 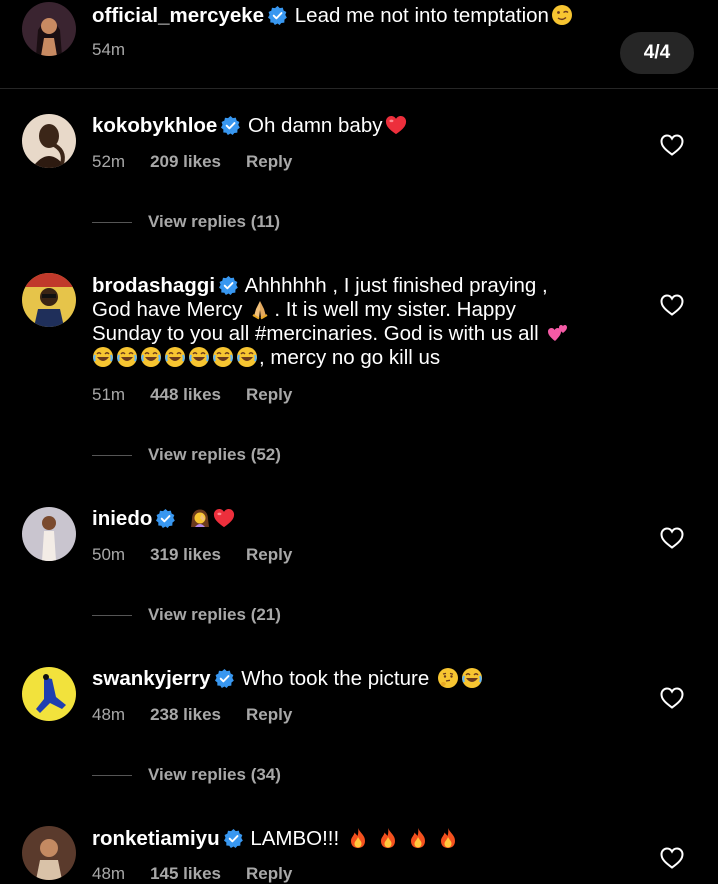 I want to click on likes-count: 319 likes, so click(x=185, y=554).